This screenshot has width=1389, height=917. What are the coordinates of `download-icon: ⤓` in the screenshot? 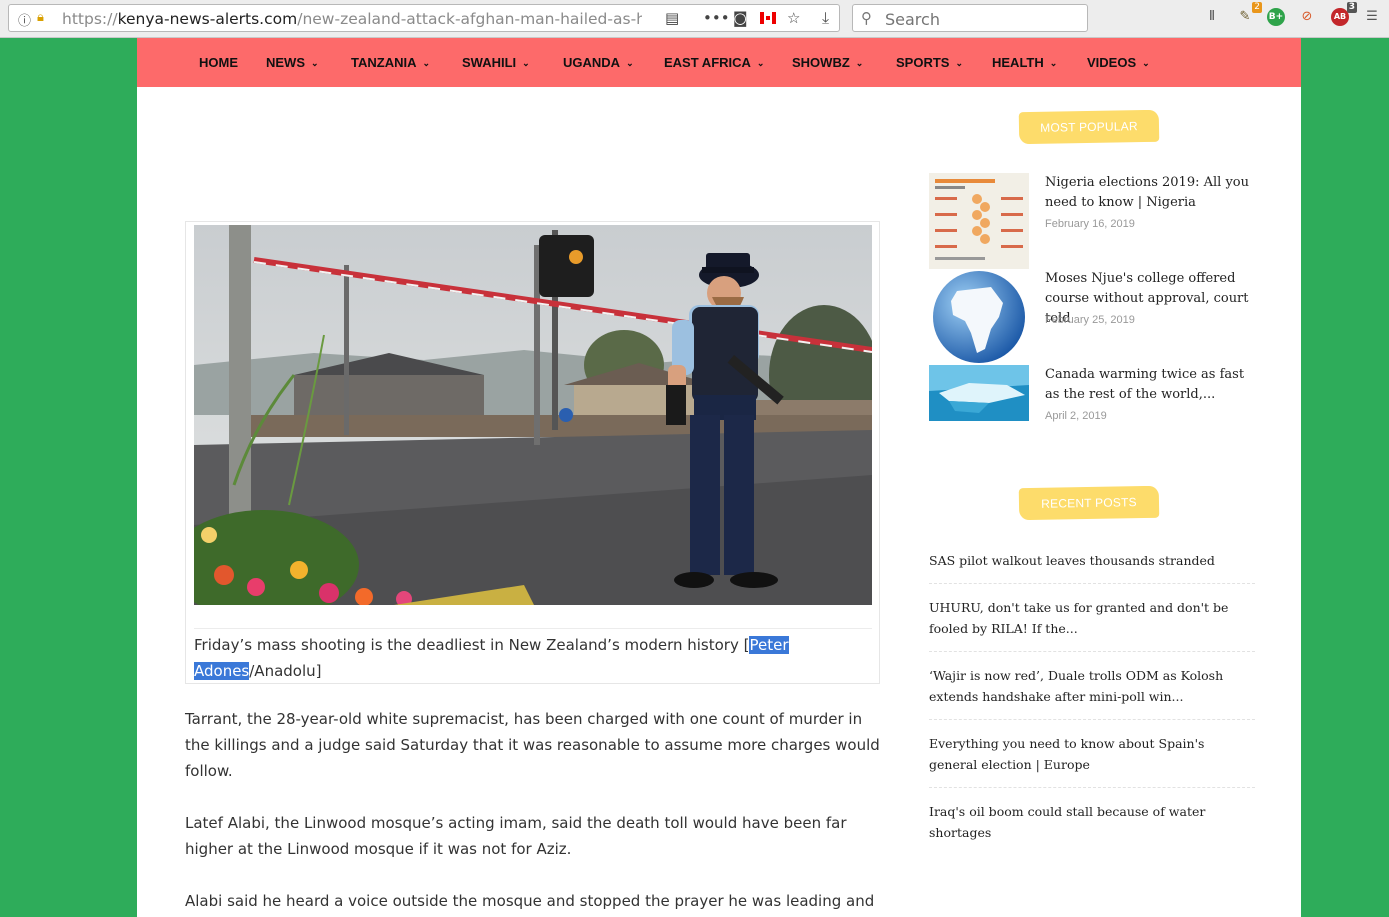 It's located at (825, 18).